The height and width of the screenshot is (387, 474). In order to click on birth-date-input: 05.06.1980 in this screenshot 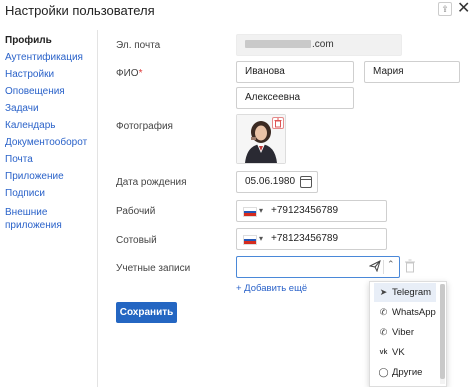, I will do `click(277, 182)`.